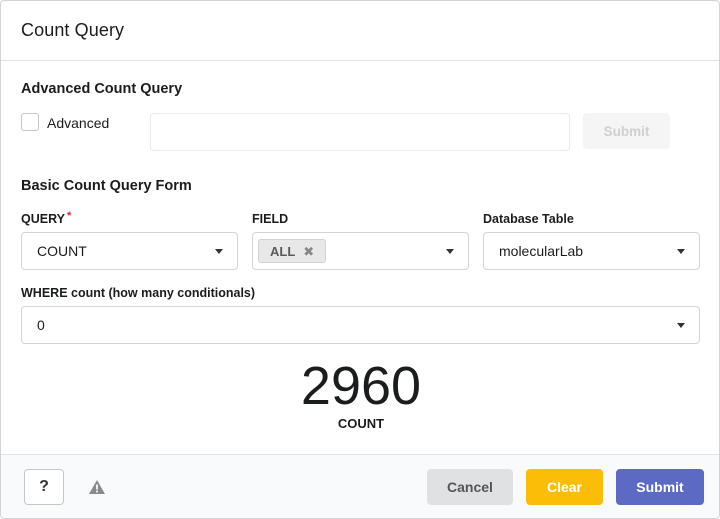 Image resolution: width=720 pixels, height=519 pixels. I want to click on modal-title: Count Query, so click(73, 30).